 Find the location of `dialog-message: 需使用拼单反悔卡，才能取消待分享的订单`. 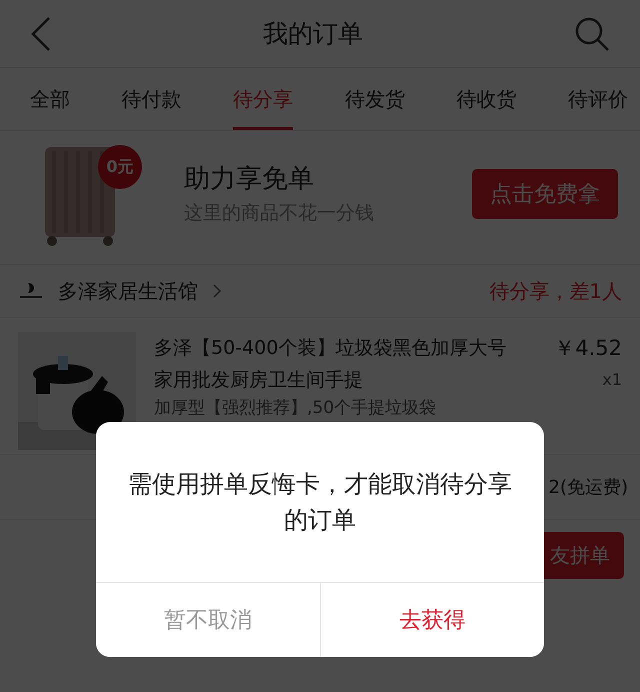

dialog-message: 需使用拼单反悔卡，才能取消待分享的订单 is located at coordinates (320, 502).